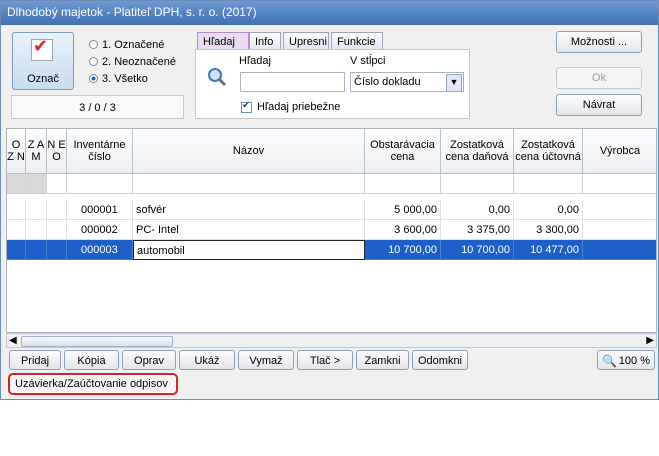 Image resolution: width=659 pixels, height=456 pixels. I want to click on name-cell-editing: automobil, so click(249, 250).